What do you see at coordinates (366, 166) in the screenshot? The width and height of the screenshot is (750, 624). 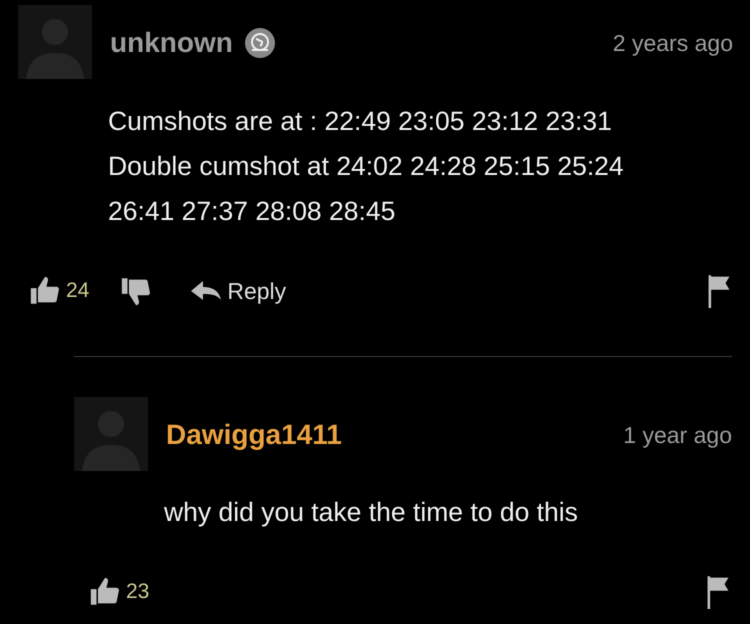 I see `comment-text: Cumshots are at : 22:49 23:05 23:12 23:31 Double cumshot at 24:02 24:28 25:15 25:24 26:41 27:37 28:08 28:45` at bounding box center [366, 166].